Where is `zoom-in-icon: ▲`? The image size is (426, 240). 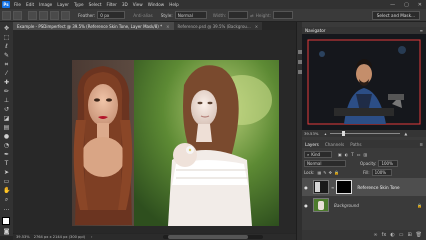
zoom-in-icon: ▲ is located at coordinates (405, 133).